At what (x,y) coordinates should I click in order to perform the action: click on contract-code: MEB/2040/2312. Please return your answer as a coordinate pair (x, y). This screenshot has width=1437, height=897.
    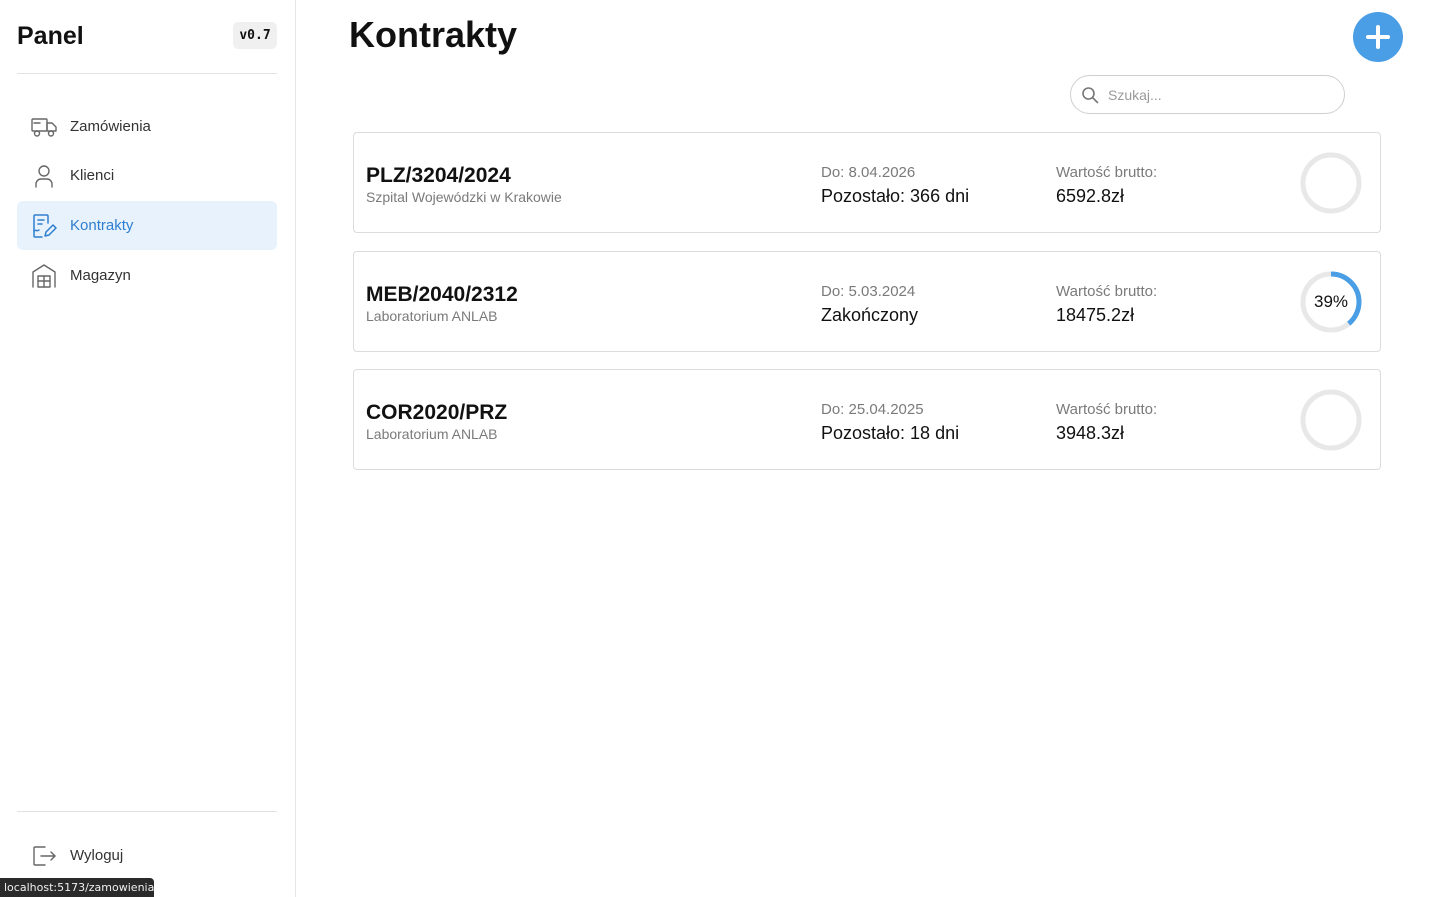
    Looking at the image, I should click on (442, 294).